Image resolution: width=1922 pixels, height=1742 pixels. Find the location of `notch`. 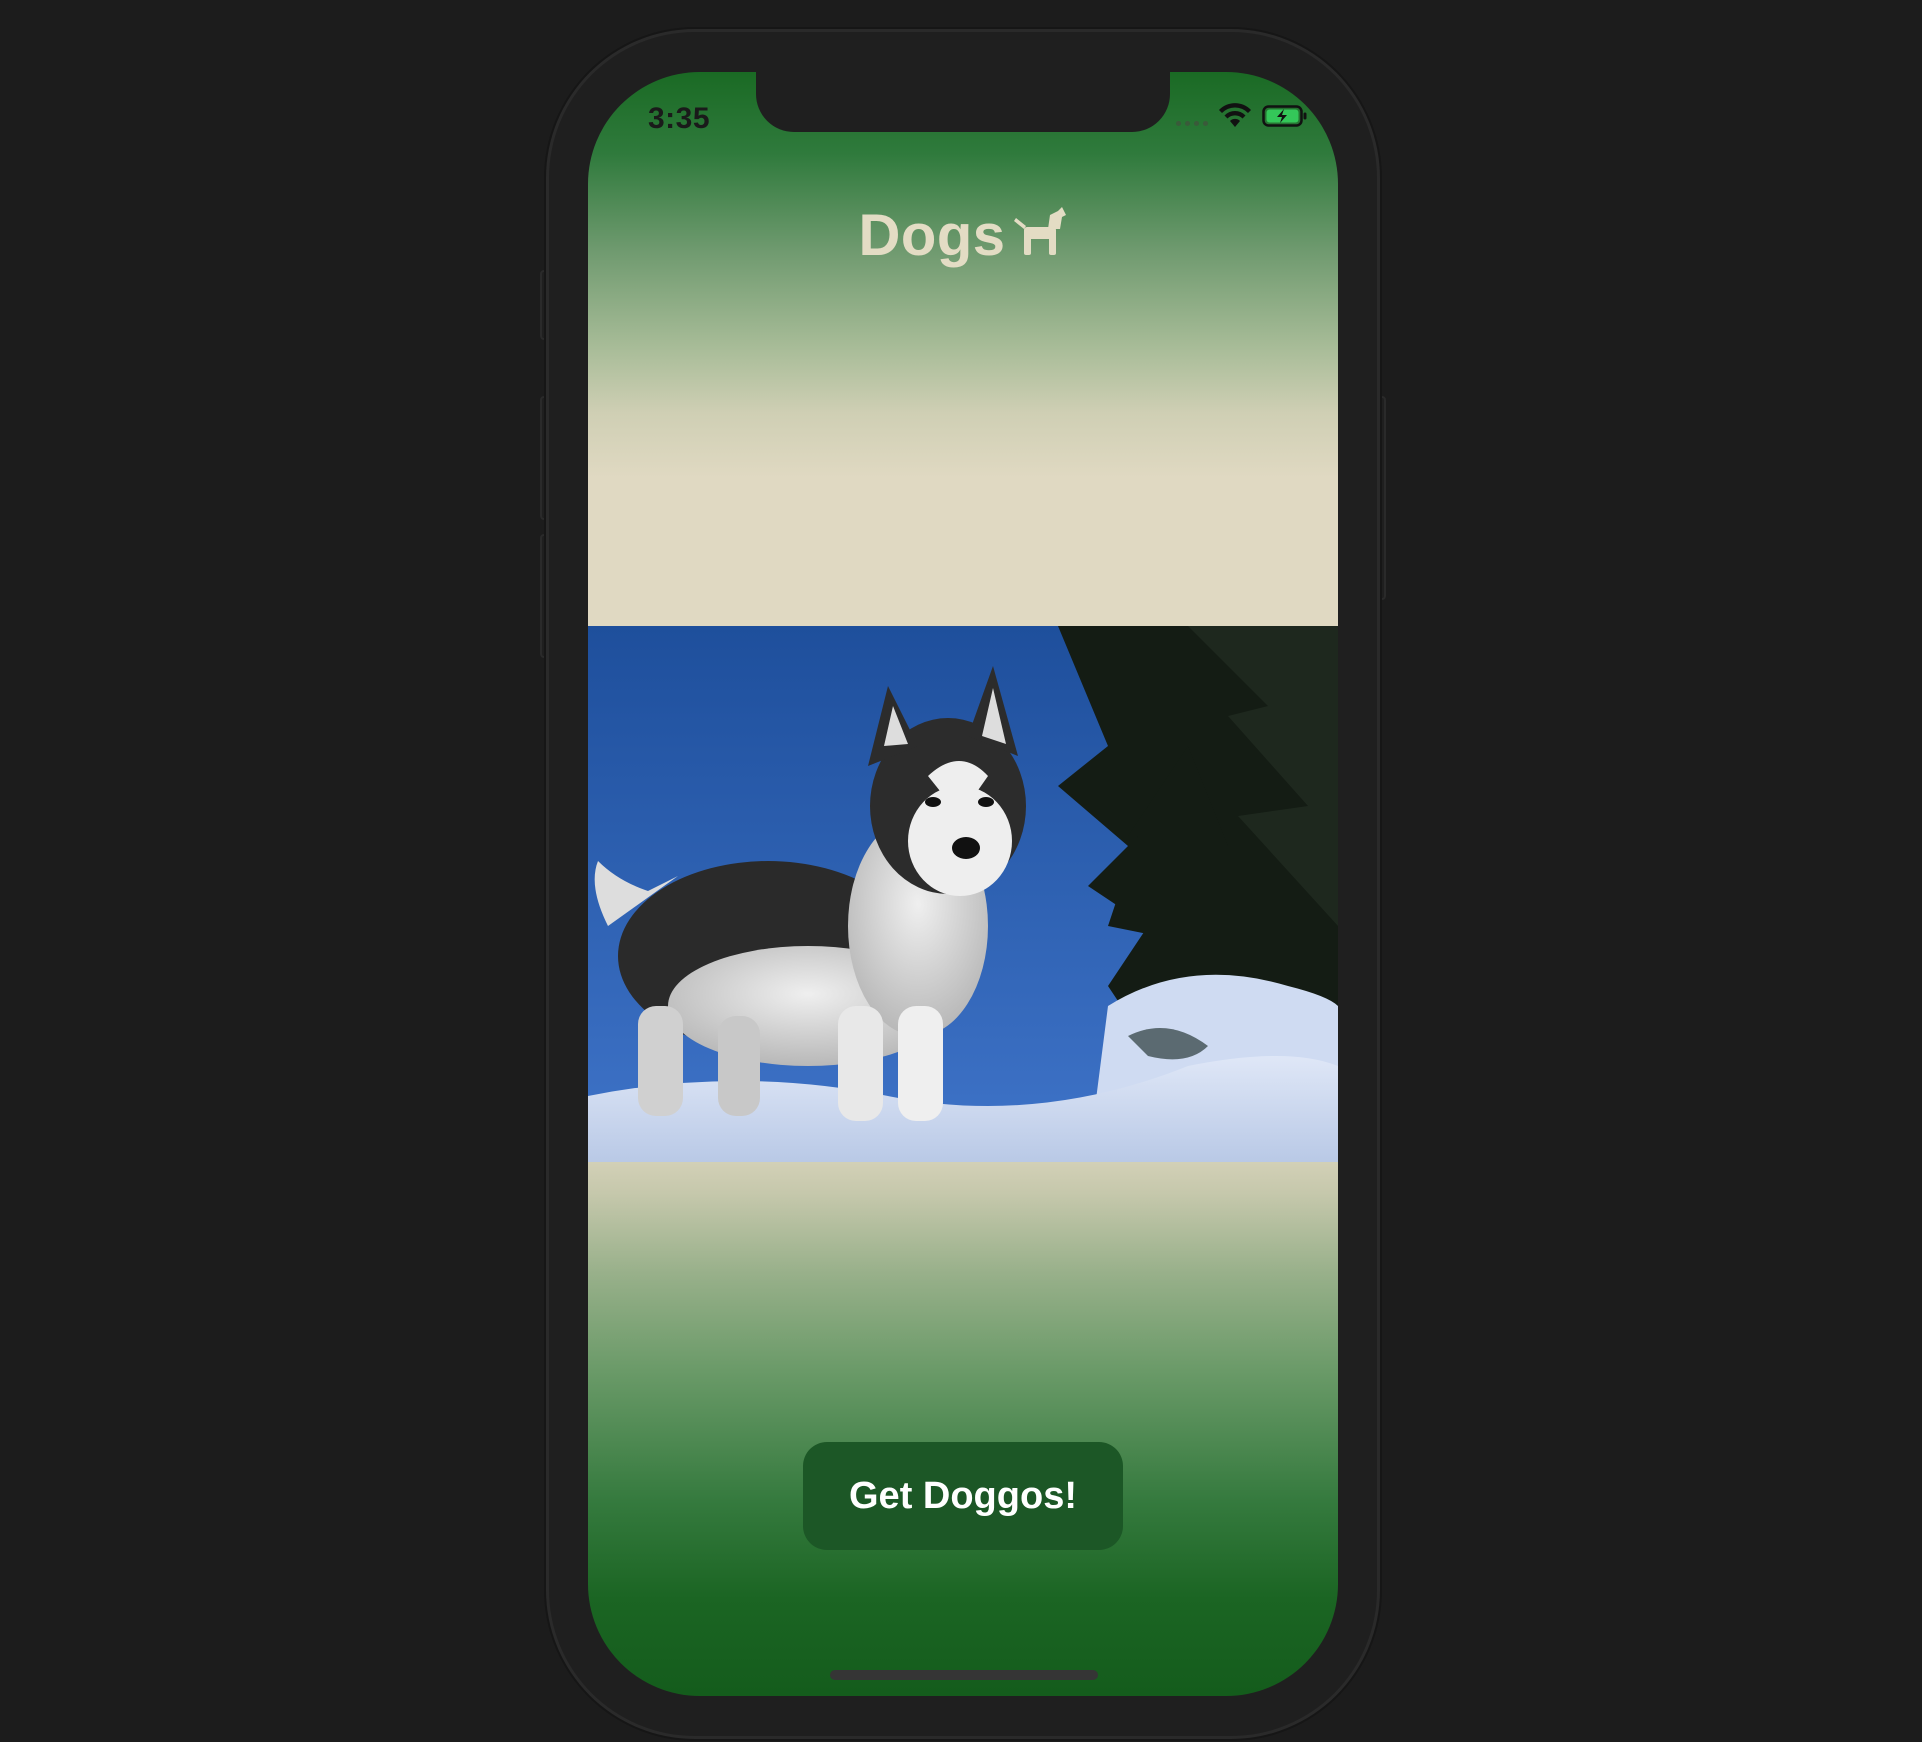

notch is located at coordinates (963, 102).